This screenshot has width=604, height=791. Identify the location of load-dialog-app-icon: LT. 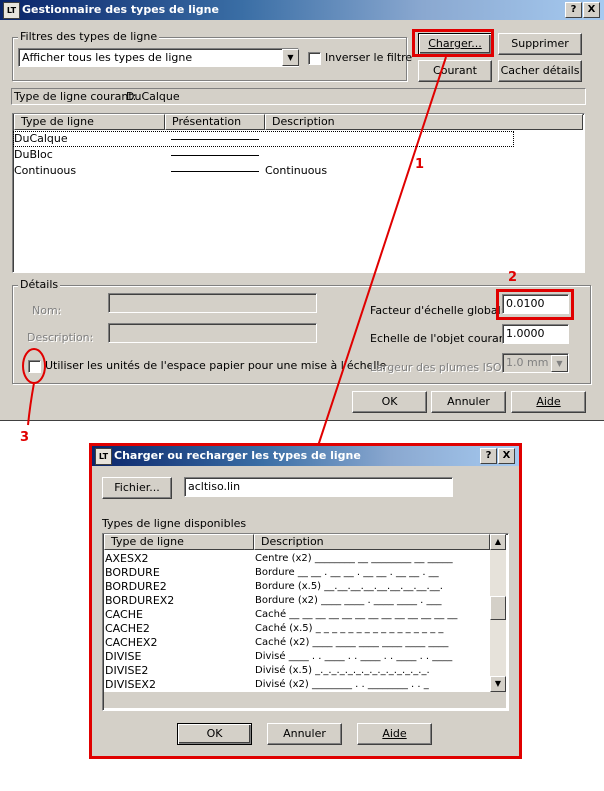
(103, 456).